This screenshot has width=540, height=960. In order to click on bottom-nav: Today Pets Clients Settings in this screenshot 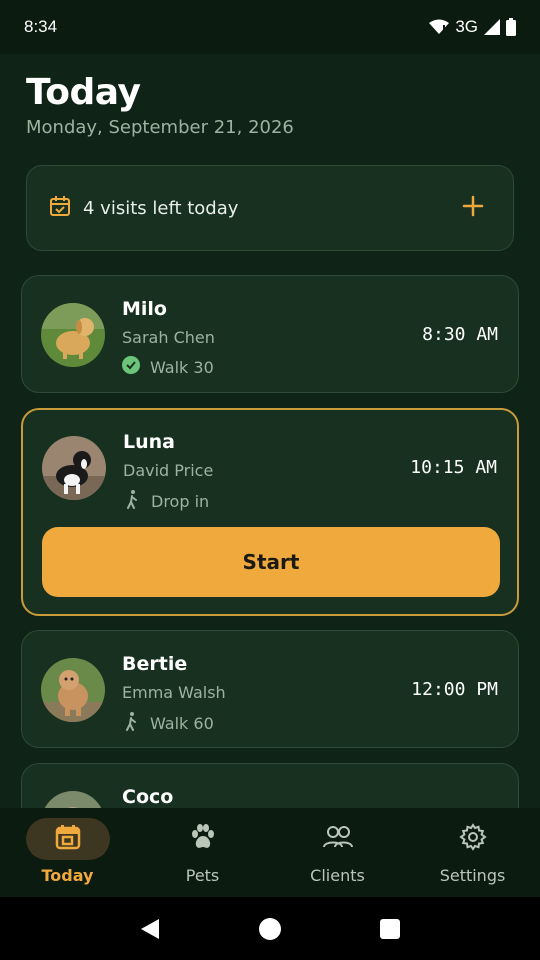, I will do `click(270, 852)`.